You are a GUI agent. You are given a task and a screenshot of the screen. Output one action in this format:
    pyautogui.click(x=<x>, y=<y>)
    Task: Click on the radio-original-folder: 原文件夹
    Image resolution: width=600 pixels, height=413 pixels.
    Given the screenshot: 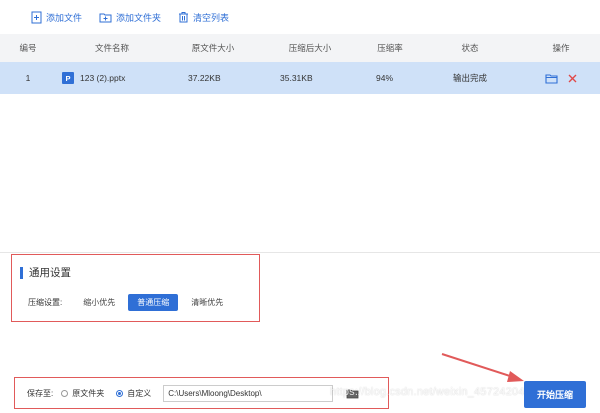 What is the action you would take?
    pyautogui.click(x=82, y=393)
    